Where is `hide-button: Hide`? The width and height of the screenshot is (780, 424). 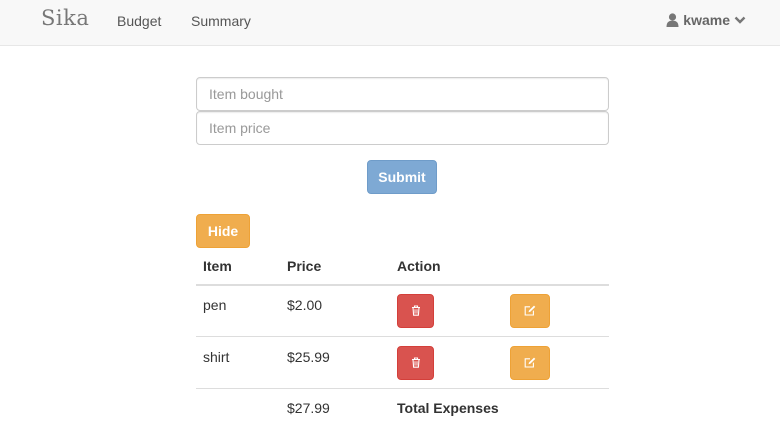
hide-button: Hide is located at coordinates (223, 231).